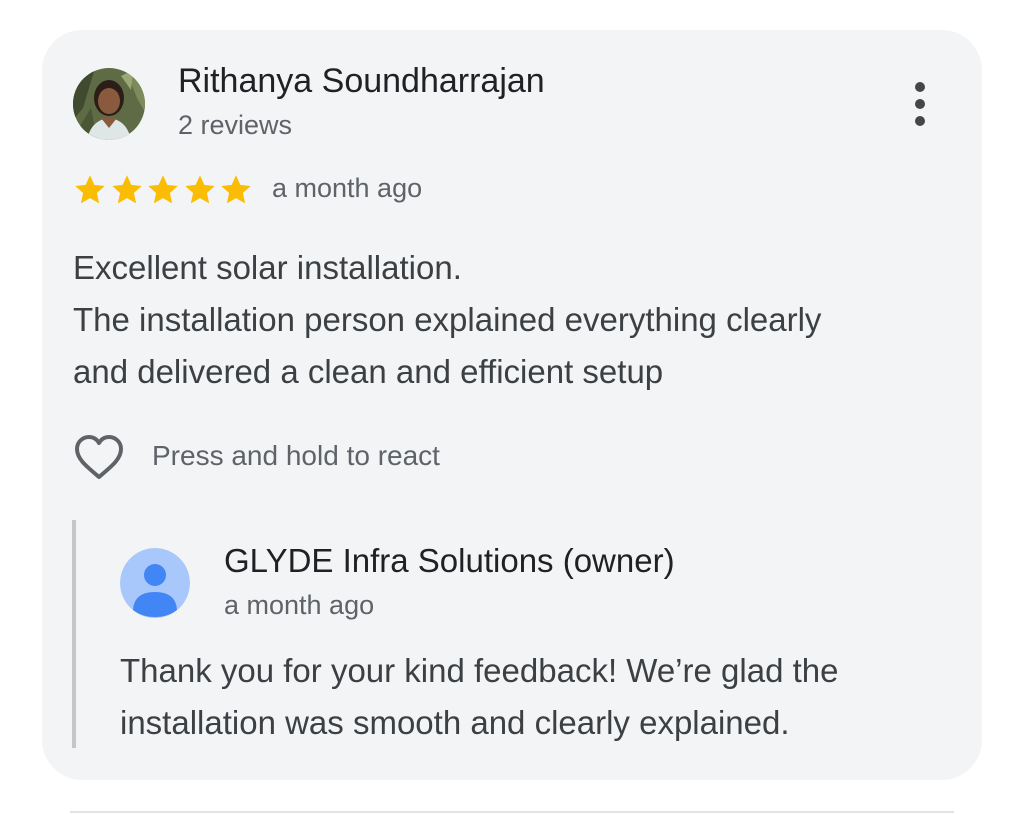  What do you see at coordinates (235, 125) in the screenshot?
I see `reviewer-review-count: 2 reviews` at bounding box center [235, 125].